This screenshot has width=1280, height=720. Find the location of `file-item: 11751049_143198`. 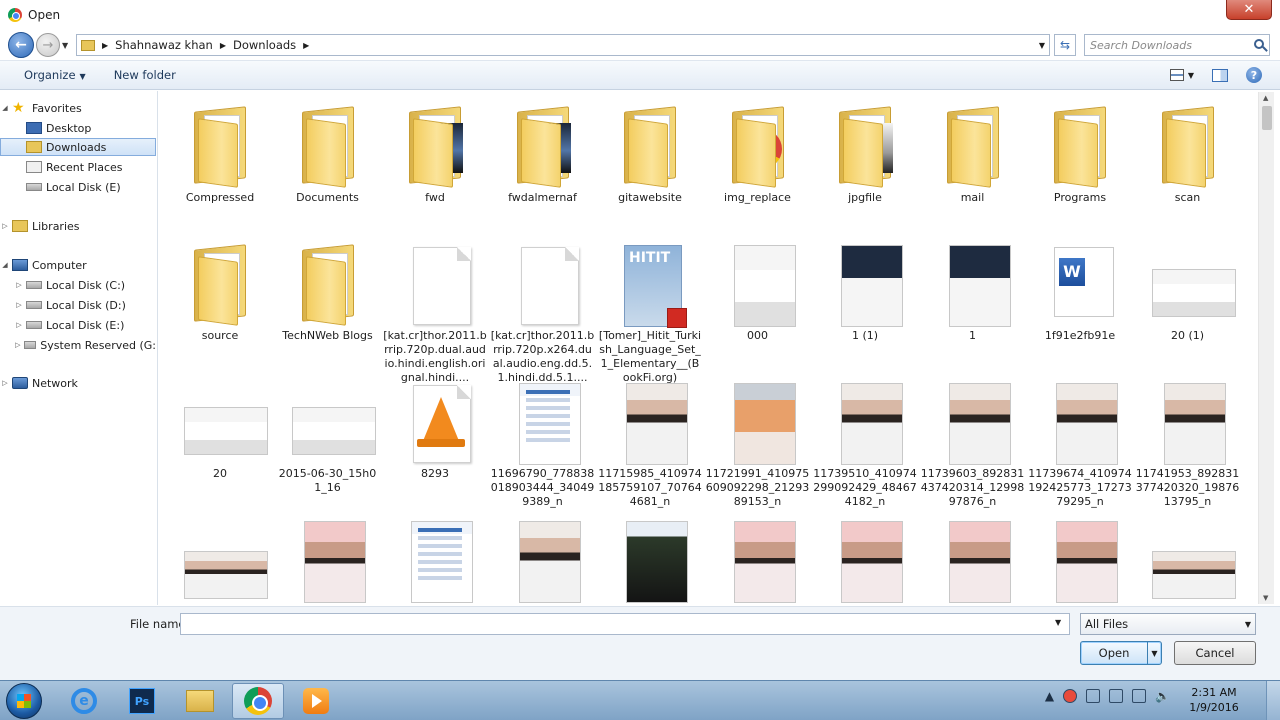

file-item: 11751049_143198 is located at coordinates (650, 557).